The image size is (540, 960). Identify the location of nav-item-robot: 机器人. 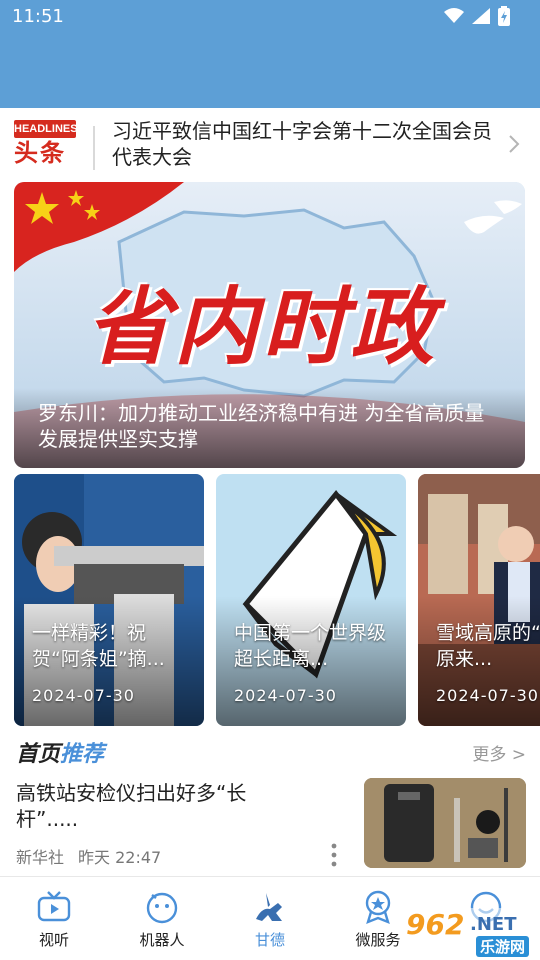
(162, 918).